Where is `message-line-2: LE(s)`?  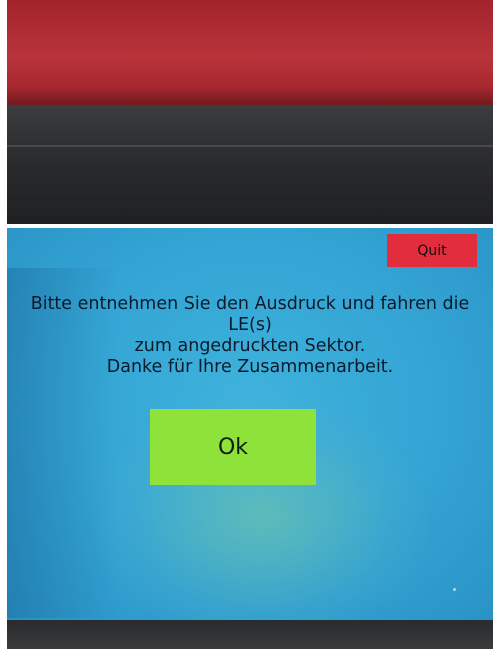
message-line-2: LE(s) is located at coordinates (250, 325).